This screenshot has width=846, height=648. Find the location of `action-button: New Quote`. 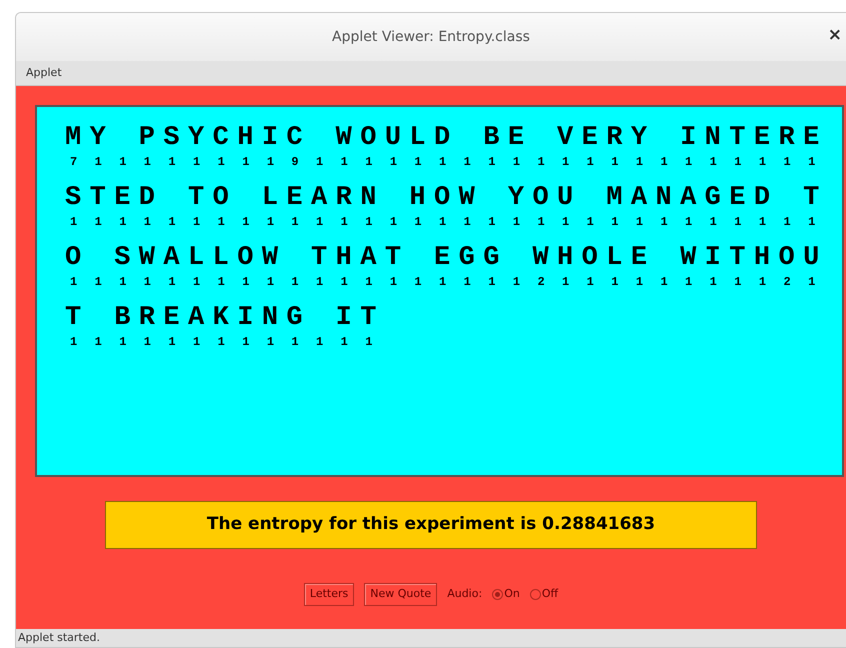

action-button: New Quote is located at coordinates (401, 594).